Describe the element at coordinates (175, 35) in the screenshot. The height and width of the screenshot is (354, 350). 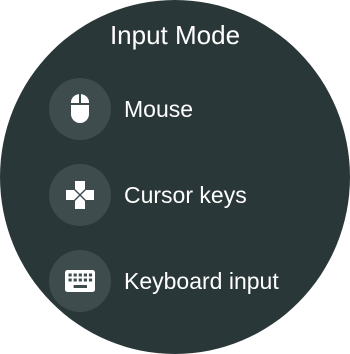
I see `page-title: Input Mode` at that location.